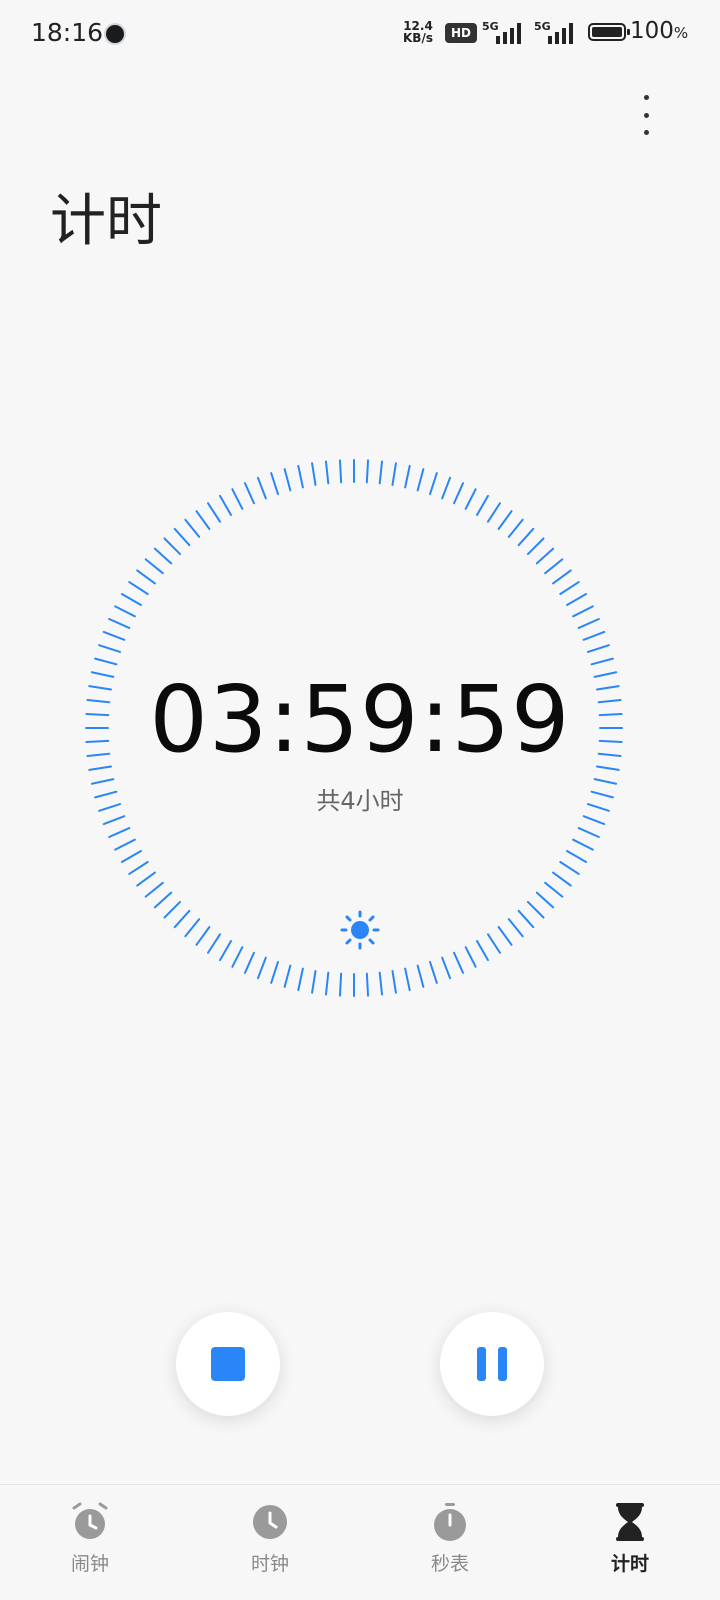 This screenshot has height=1600, width=720. I want to click on pause-button, so click(492, 1364).